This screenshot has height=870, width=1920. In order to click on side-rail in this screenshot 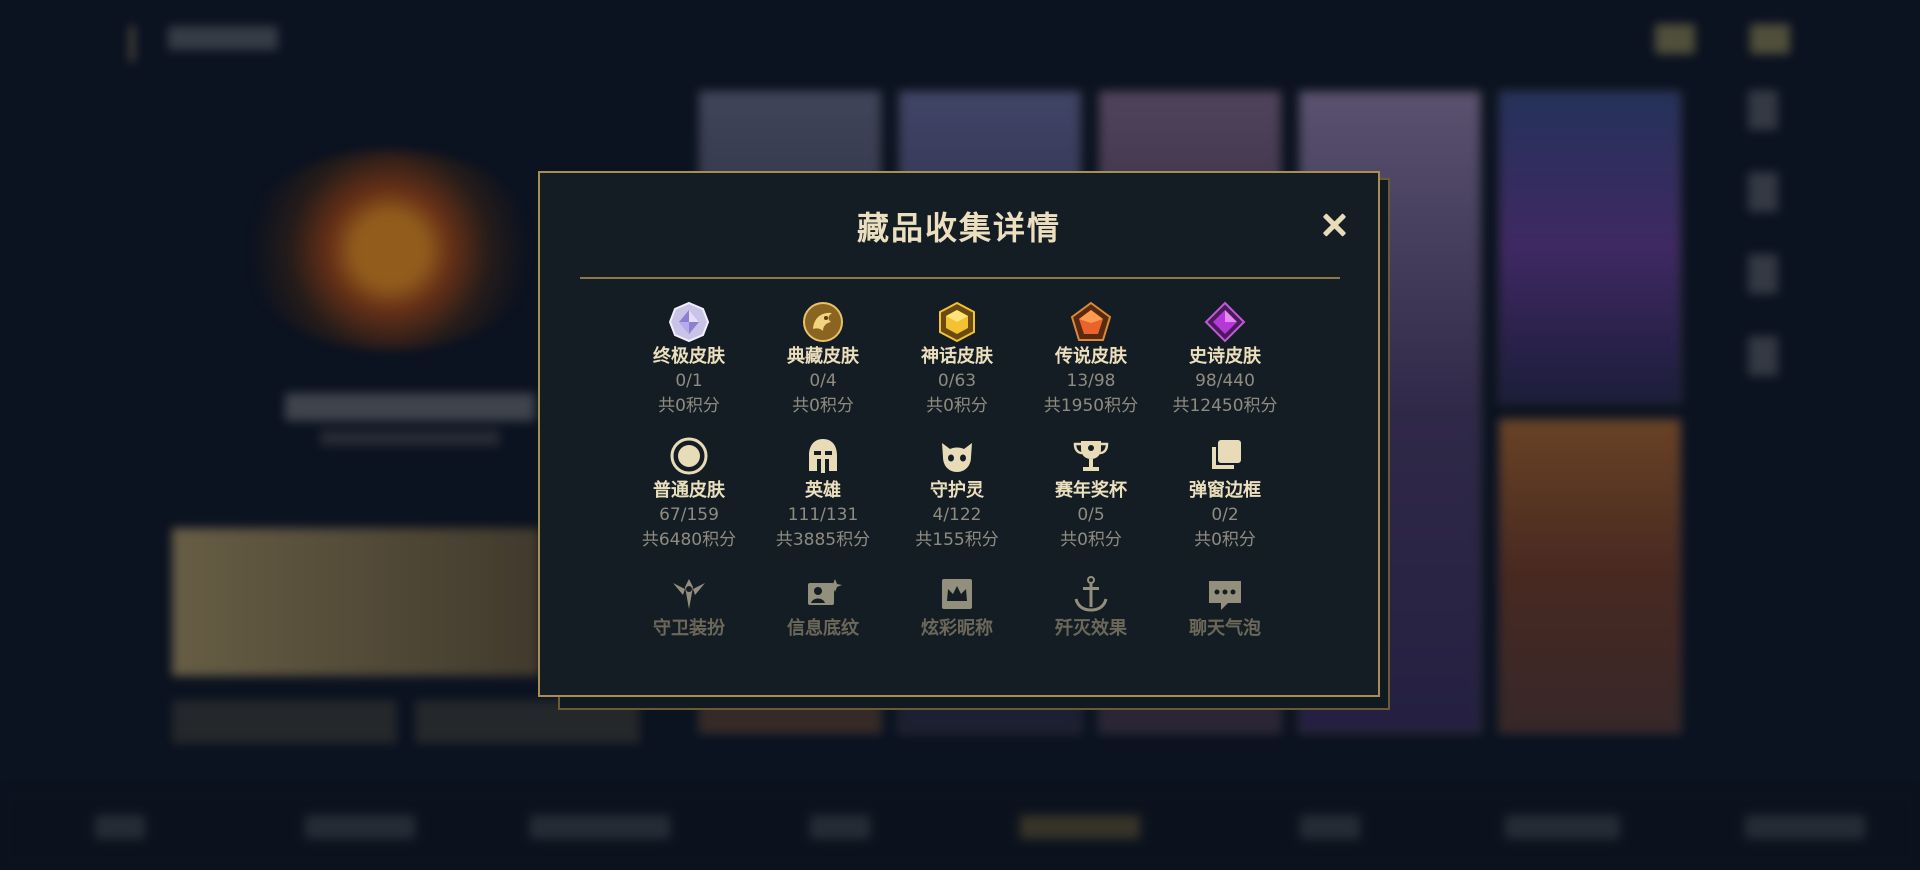, I will do `click(1765, 250)`.